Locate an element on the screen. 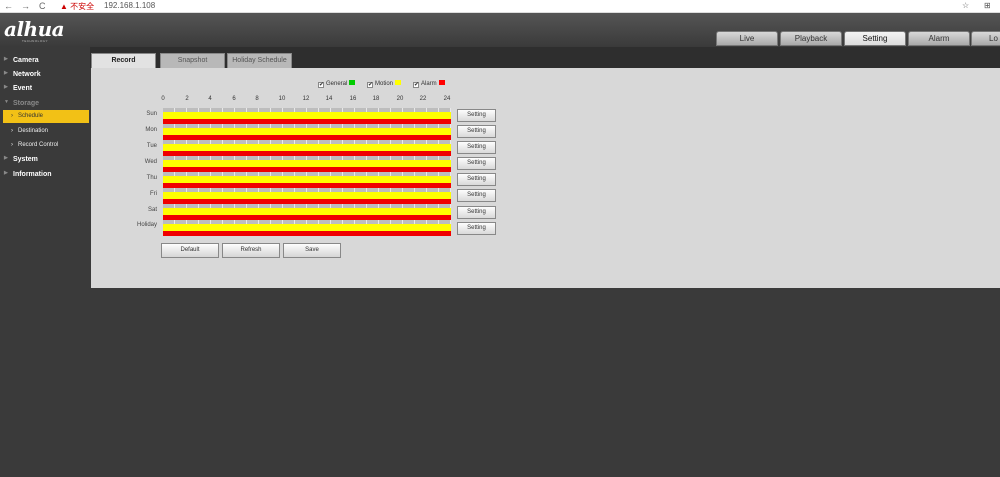 Image resolution: width=1000 pixels, height=477 pixels. timeline-holiday is located at coordinates (307, 228).